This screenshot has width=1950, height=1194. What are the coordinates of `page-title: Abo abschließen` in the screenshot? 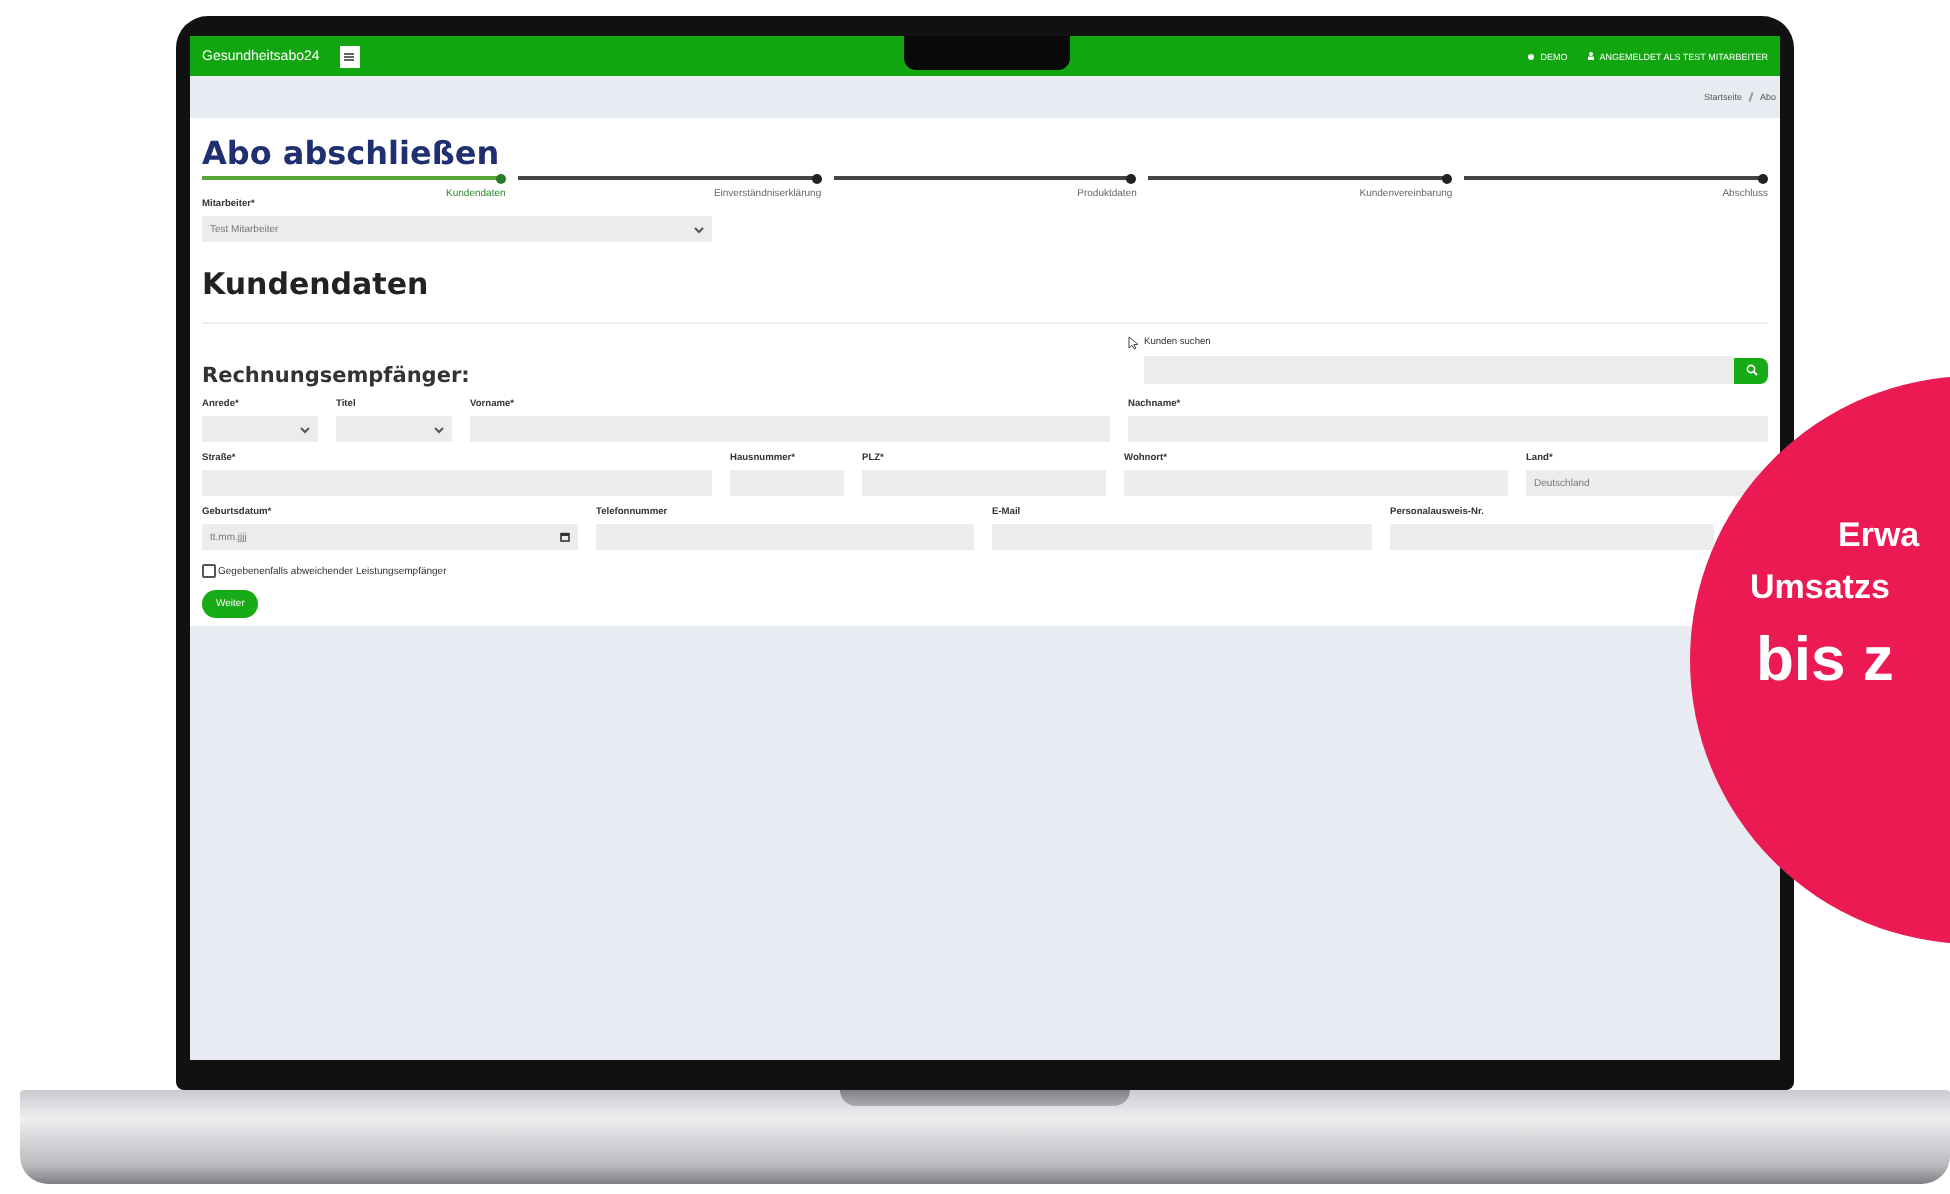 It's located at (352, 153).